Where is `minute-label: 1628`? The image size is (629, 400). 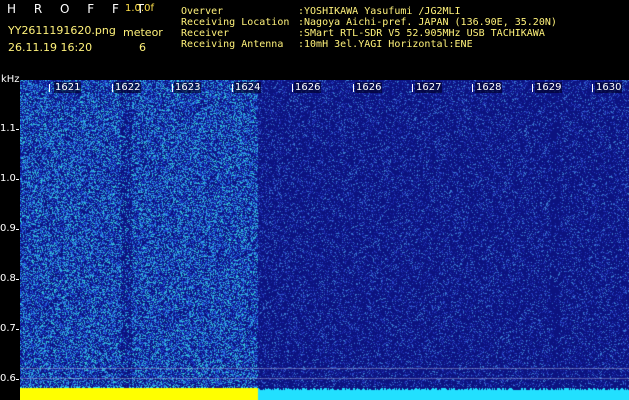
minute-label: 1628 is located at coordinates (489, 87).